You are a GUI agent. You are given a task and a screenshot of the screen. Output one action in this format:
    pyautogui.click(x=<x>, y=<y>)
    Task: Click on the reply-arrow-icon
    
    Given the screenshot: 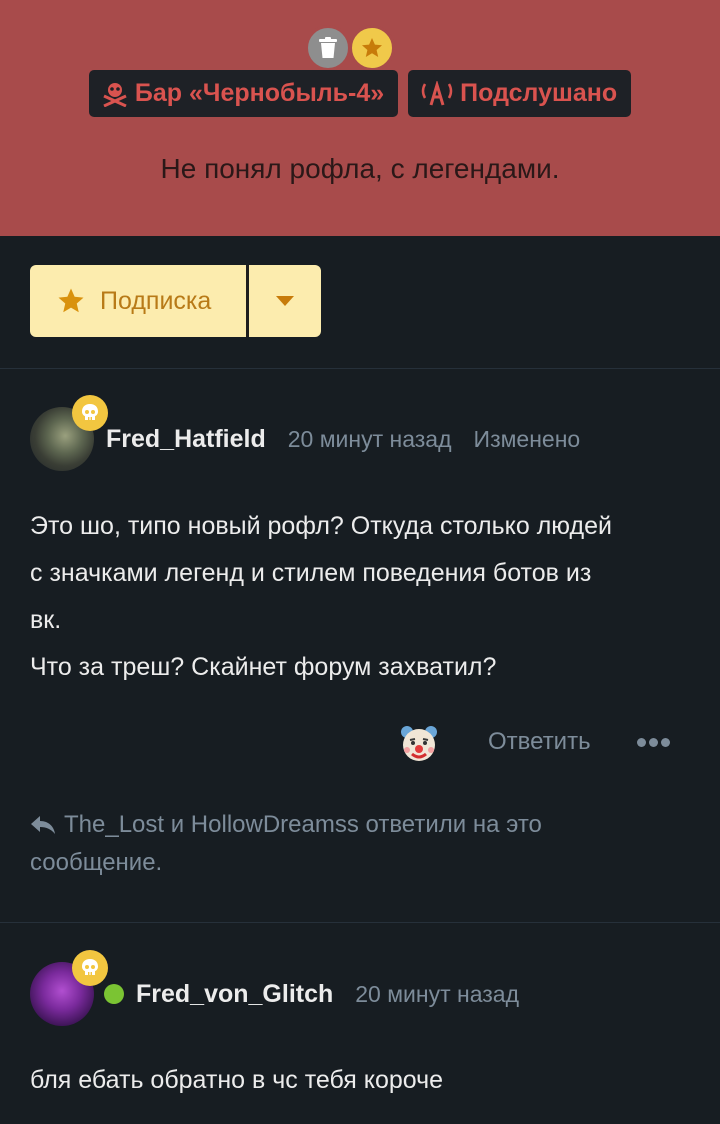 What is the action you would take?
    pyautogui.click(x=43, y=825)
    